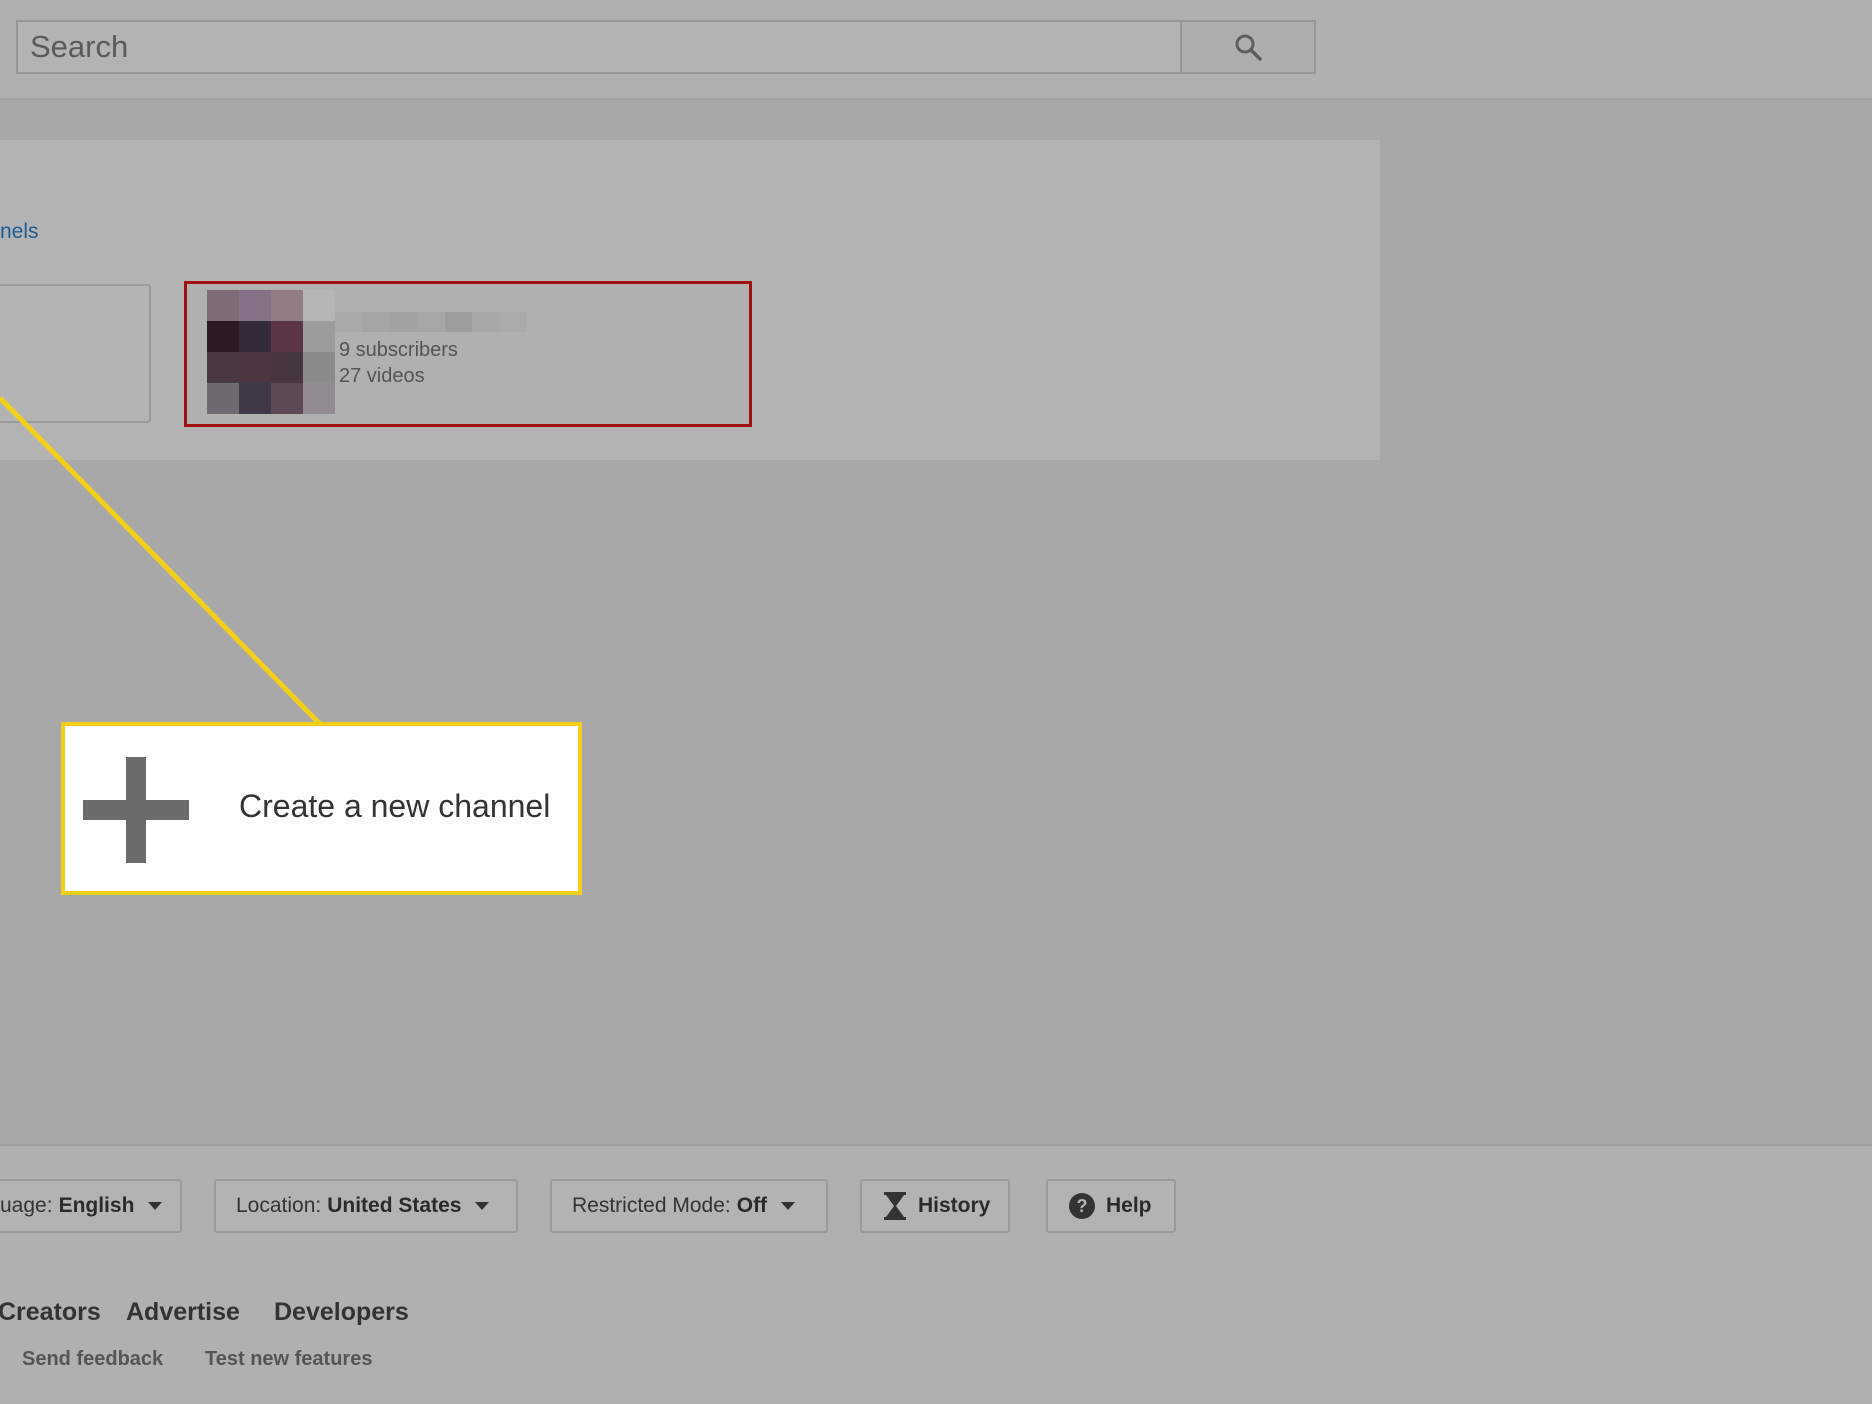  What do you see at coordinates (1129, 1205) in the screenshot?
I see `help-label: Help` at bounding box center [1129, 1205].